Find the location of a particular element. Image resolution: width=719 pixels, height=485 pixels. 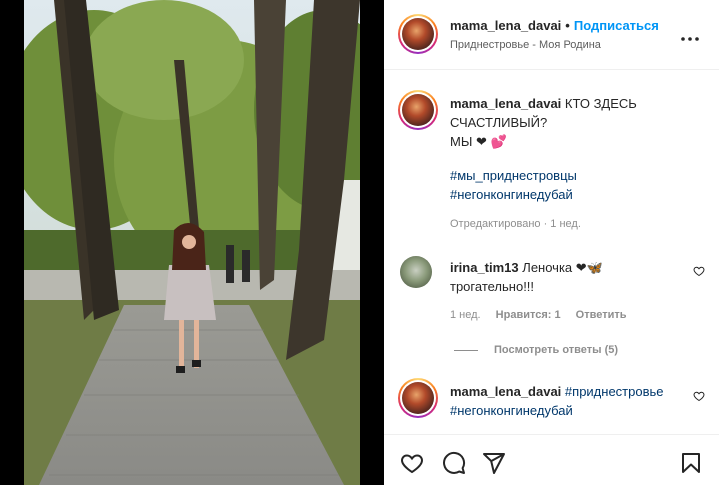

caption-hashtags: #мы_приднестровцы #негонконгинедубай is located at coordinates (513, 185).